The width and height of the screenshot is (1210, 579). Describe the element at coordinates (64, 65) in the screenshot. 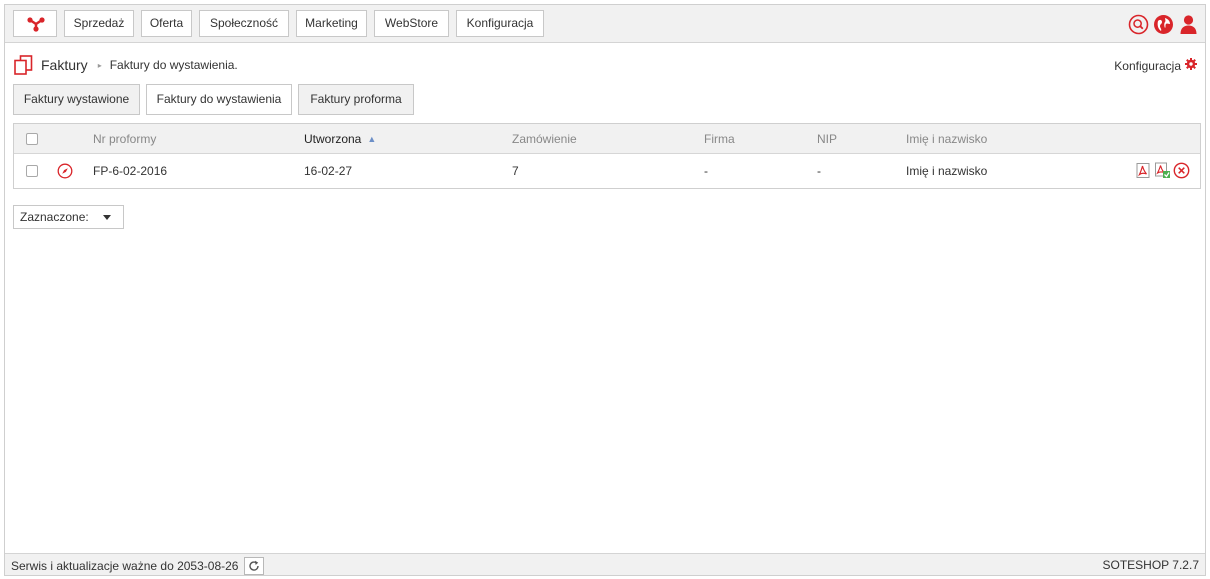

I see `breadcrumb-title: Faktury` at that location.